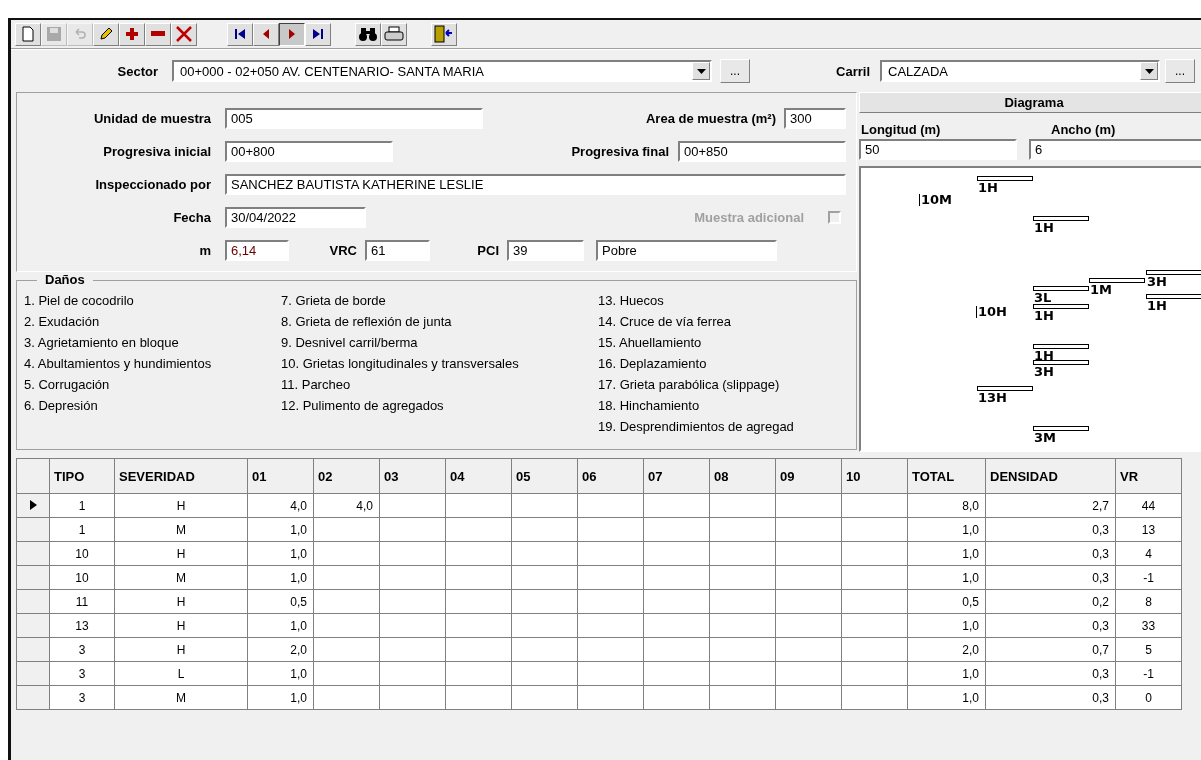 The image size is (1201, 760). Describe the element at coordinates (334, 301) in the screenshot. I see `damage-item: 7. Grieta de borde` at that location.